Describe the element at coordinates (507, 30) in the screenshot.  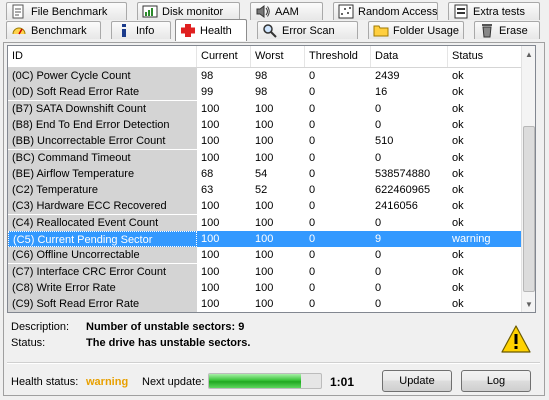
I see `tab-erase: Erase` at that location.